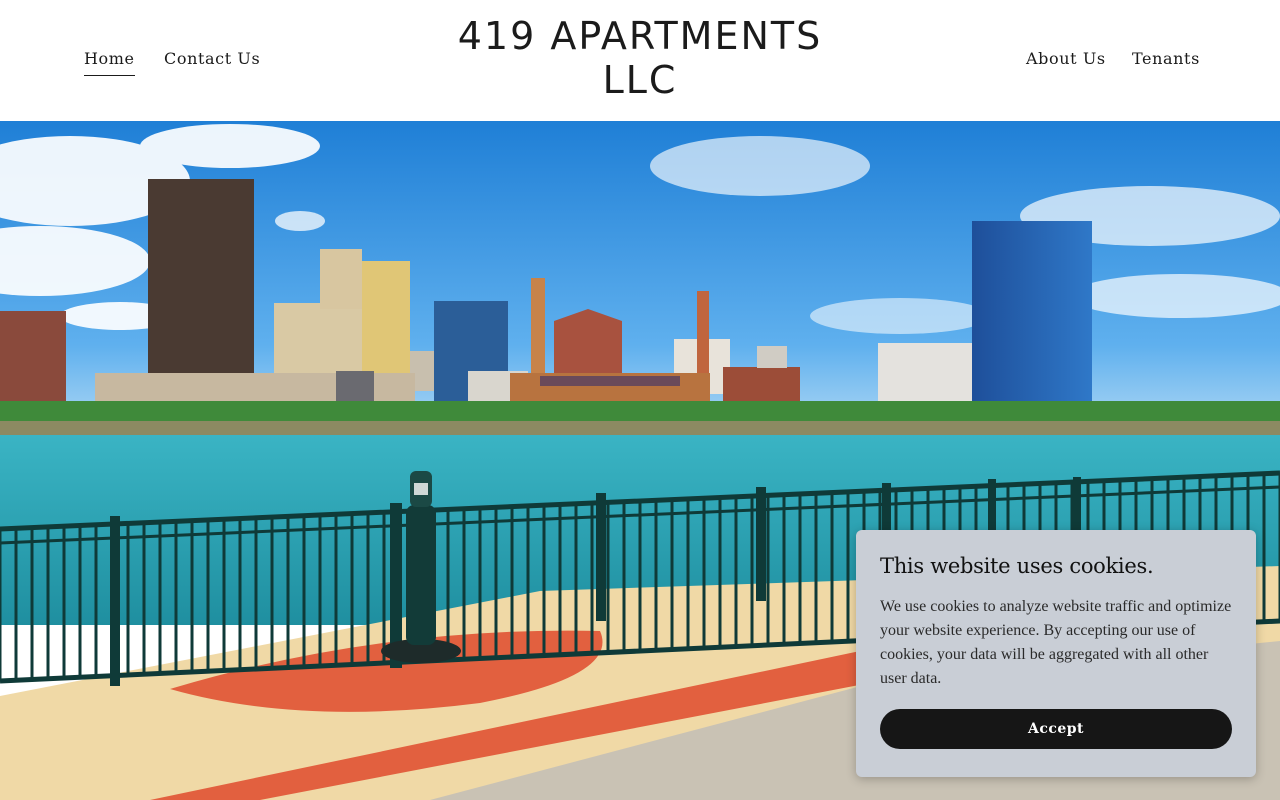 The image size is (1280, 800). I want to click on site-title-line-2: LLC, so click(640, 80).